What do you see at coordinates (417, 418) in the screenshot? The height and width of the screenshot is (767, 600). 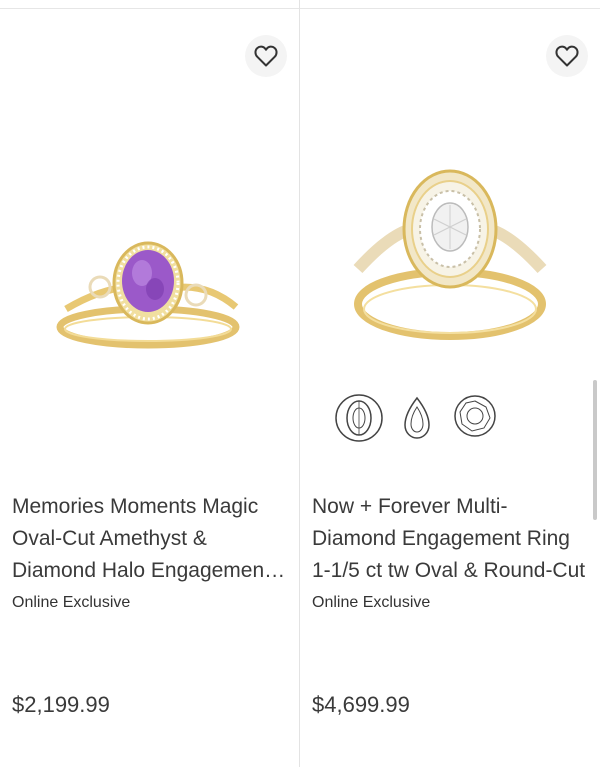 I see `pear-shape-icon` at bounding box center [417, 418].